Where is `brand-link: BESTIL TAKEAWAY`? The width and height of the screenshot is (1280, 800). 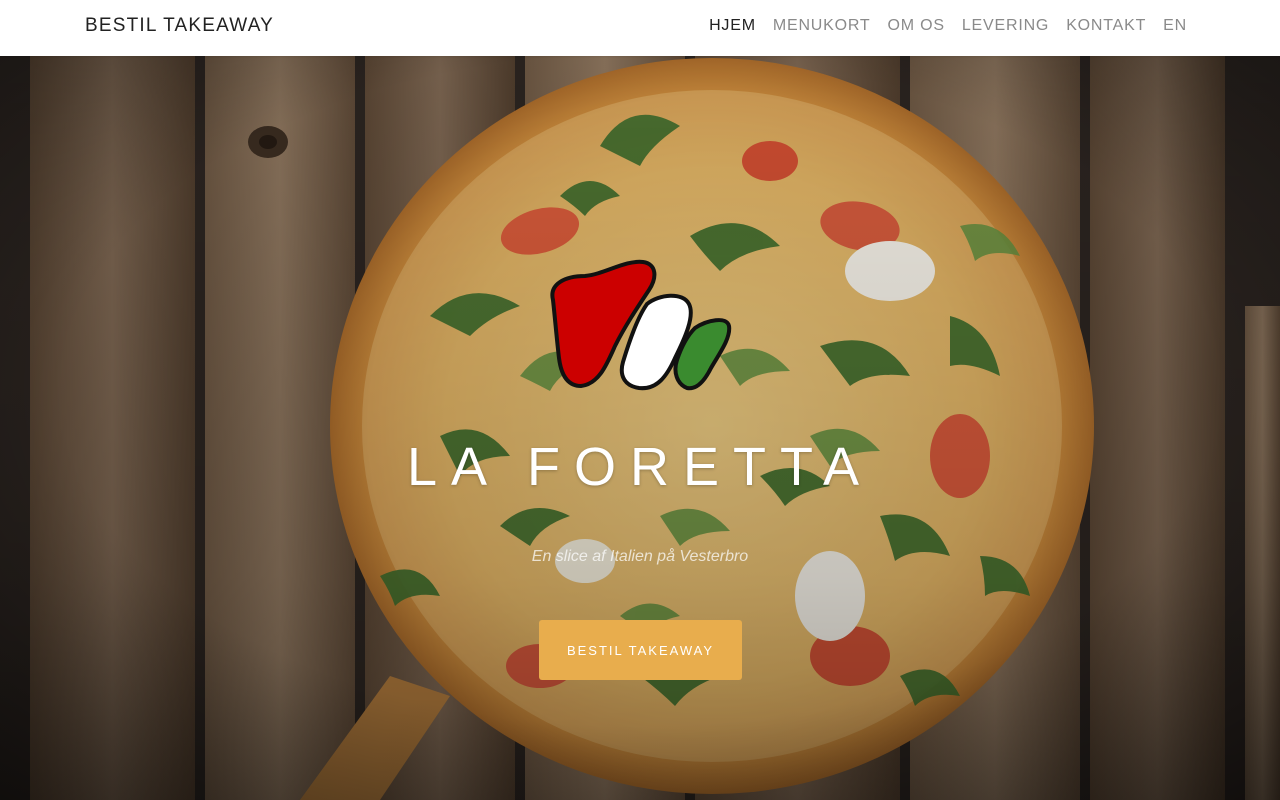
brand-link: BESTIL TAKEAWAY is located at coordinates (179, 26).